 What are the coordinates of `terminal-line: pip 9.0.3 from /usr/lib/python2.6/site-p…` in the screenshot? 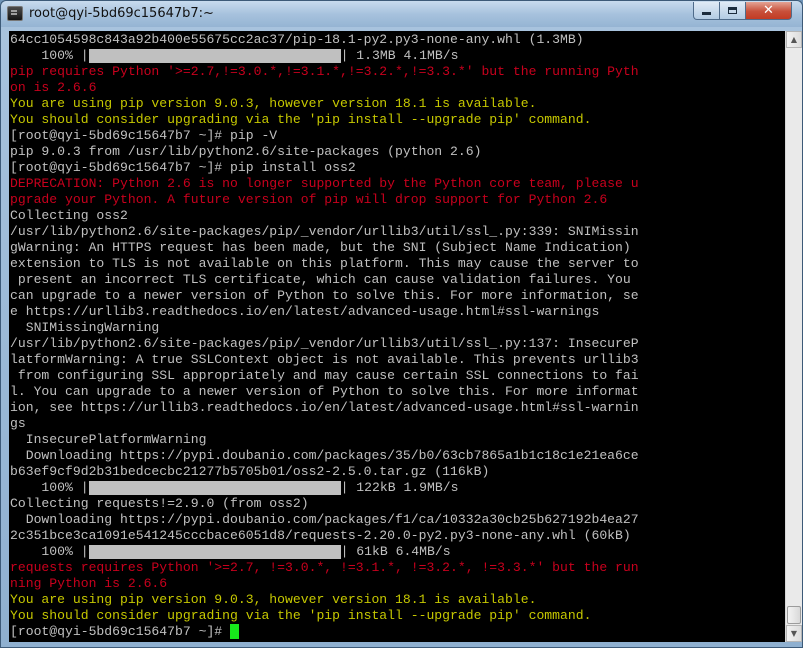 It's located at (397, 152).